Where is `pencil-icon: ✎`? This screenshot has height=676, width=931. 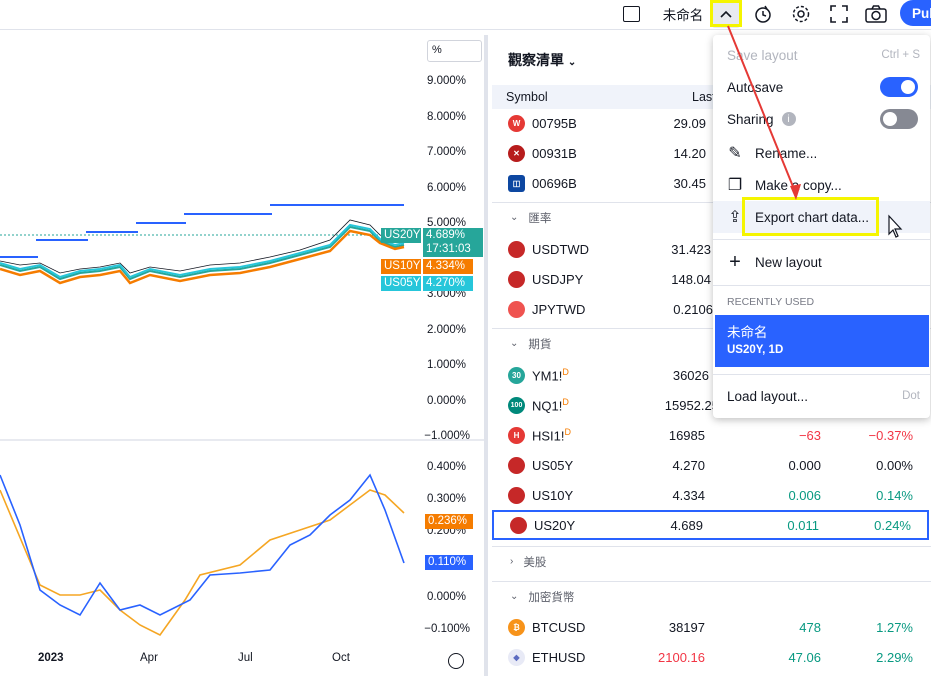 pencil-icon: ✎ is located at coordinates (735, 153).